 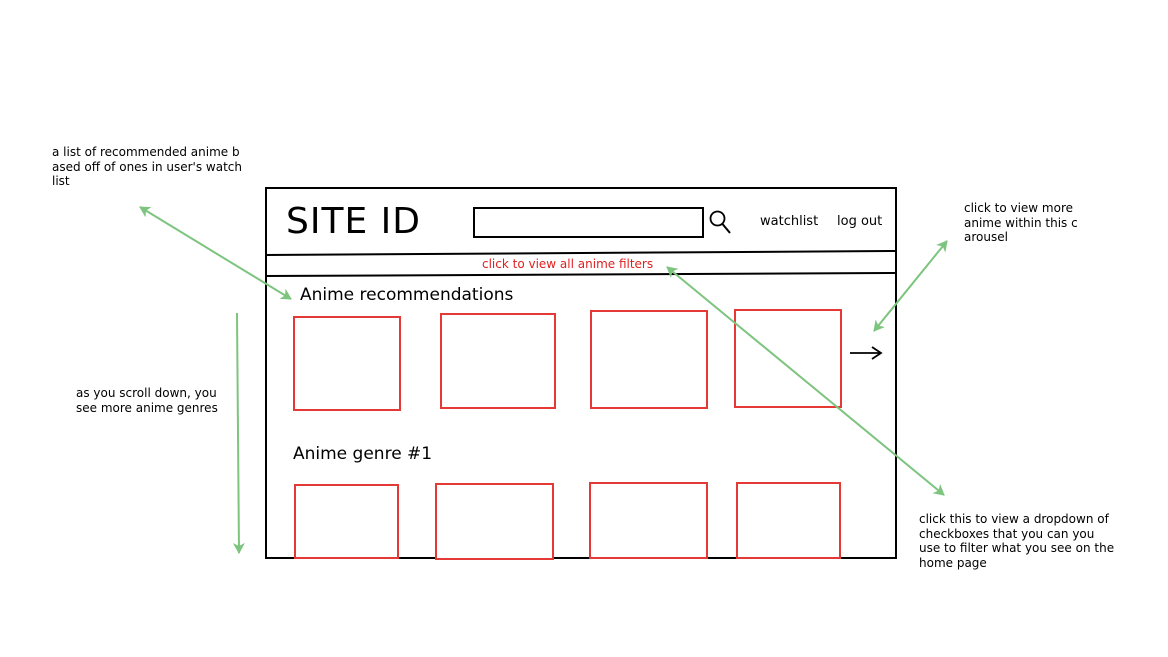 I want to click on annotation-line: list, so click(x=61, y=181).